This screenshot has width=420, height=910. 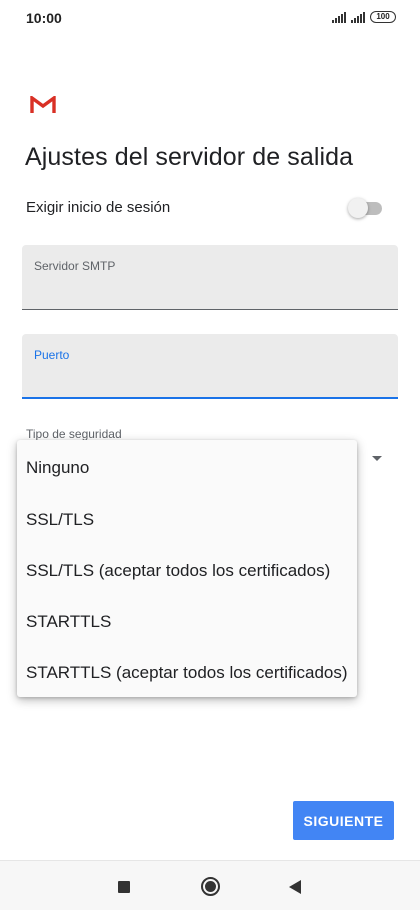 I want to click on status-bar: 10:00 100, so click(x=210, y=18).